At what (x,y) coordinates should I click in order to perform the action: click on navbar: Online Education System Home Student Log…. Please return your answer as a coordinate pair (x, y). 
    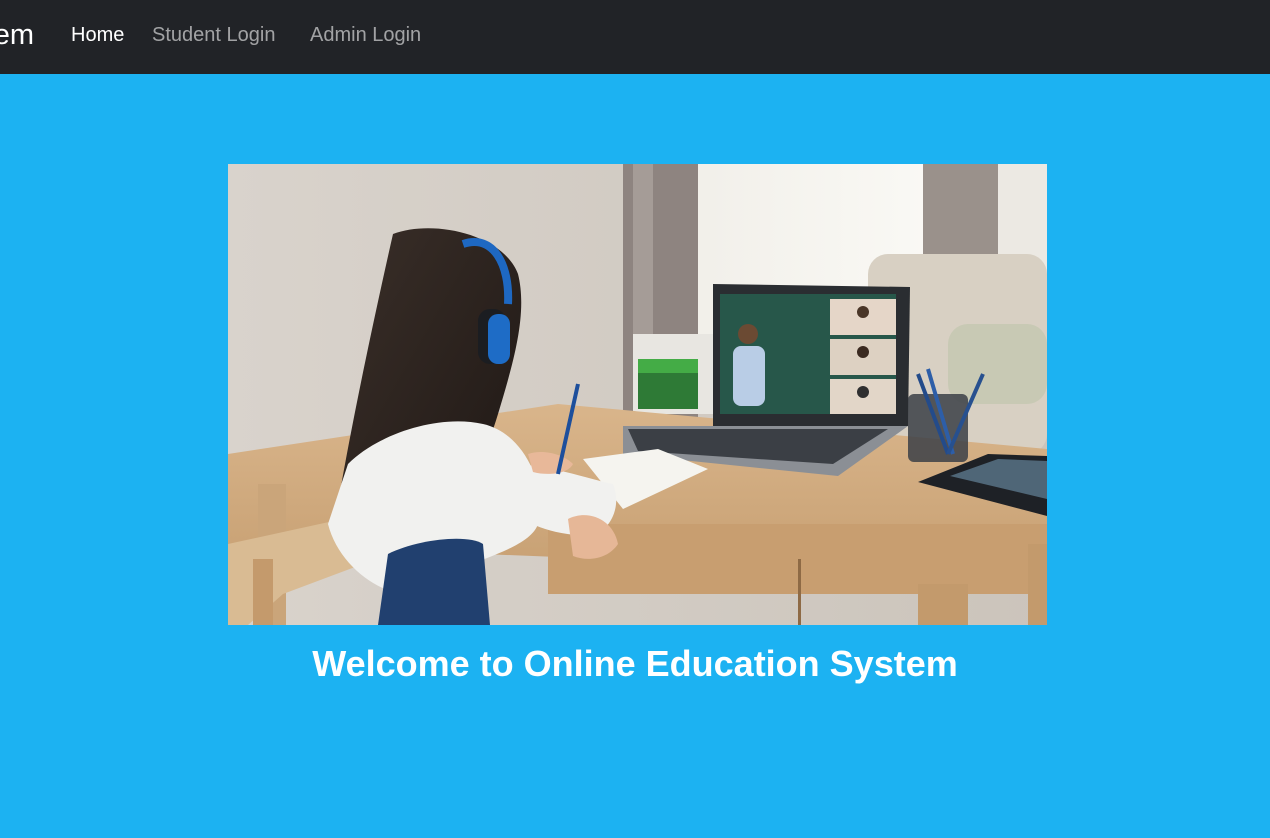
    Looking at the image, I should click on (635, 37).